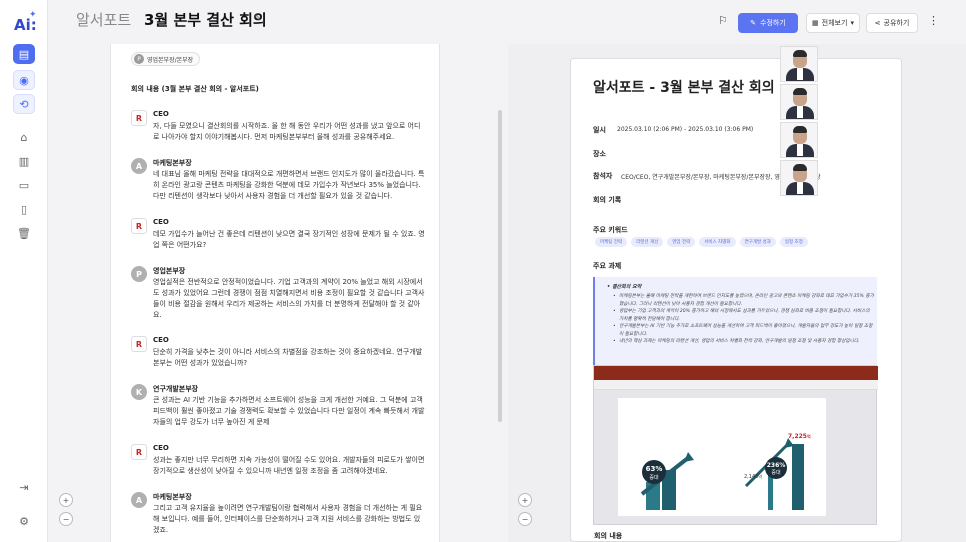 The image size is (966, 542). What do you see at coordinates (768, 23) in the screenshot?
I see `edit-button: ✎ 수정하기` at bounding box center [768, 23].